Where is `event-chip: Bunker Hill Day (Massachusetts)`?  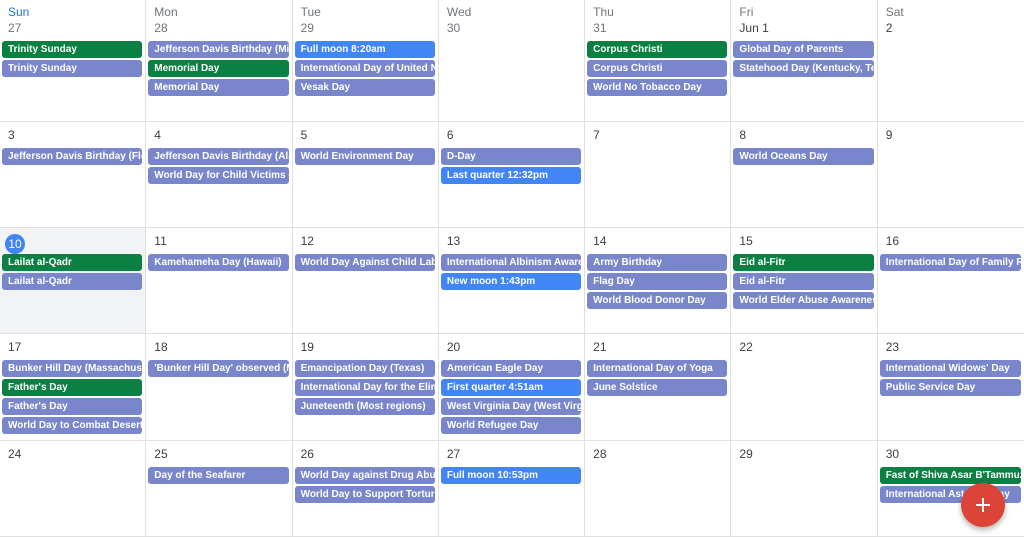 event-chip: Bunker Hill Day (Massachusetts) is located at coordinates (72, 368).